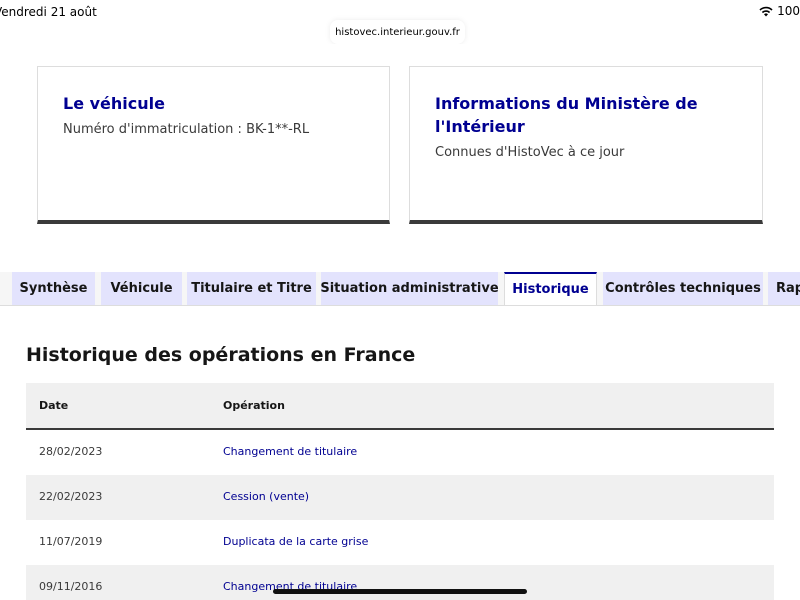 The width and height of the screenshot is (800, 600). I want to click on tab-titulaire-titre: Titulaire et Titre, so click(251, 288).